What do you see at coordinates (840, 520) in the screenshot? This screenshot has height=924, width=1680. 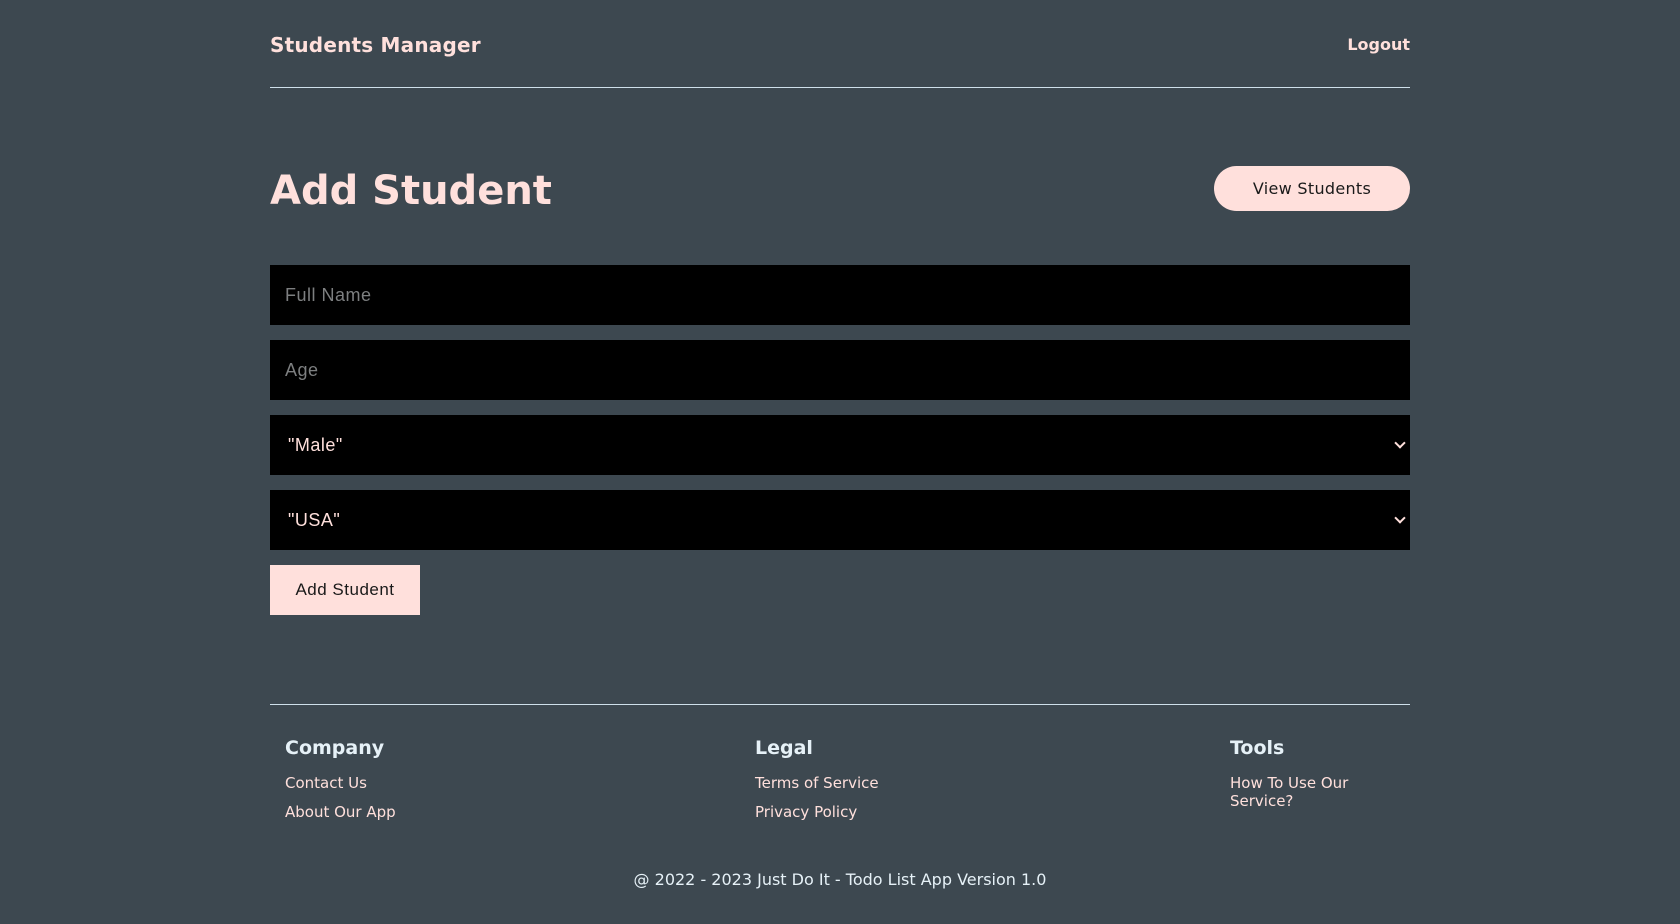 I see `country-select: "USA"` at bounding box center [840, 520].